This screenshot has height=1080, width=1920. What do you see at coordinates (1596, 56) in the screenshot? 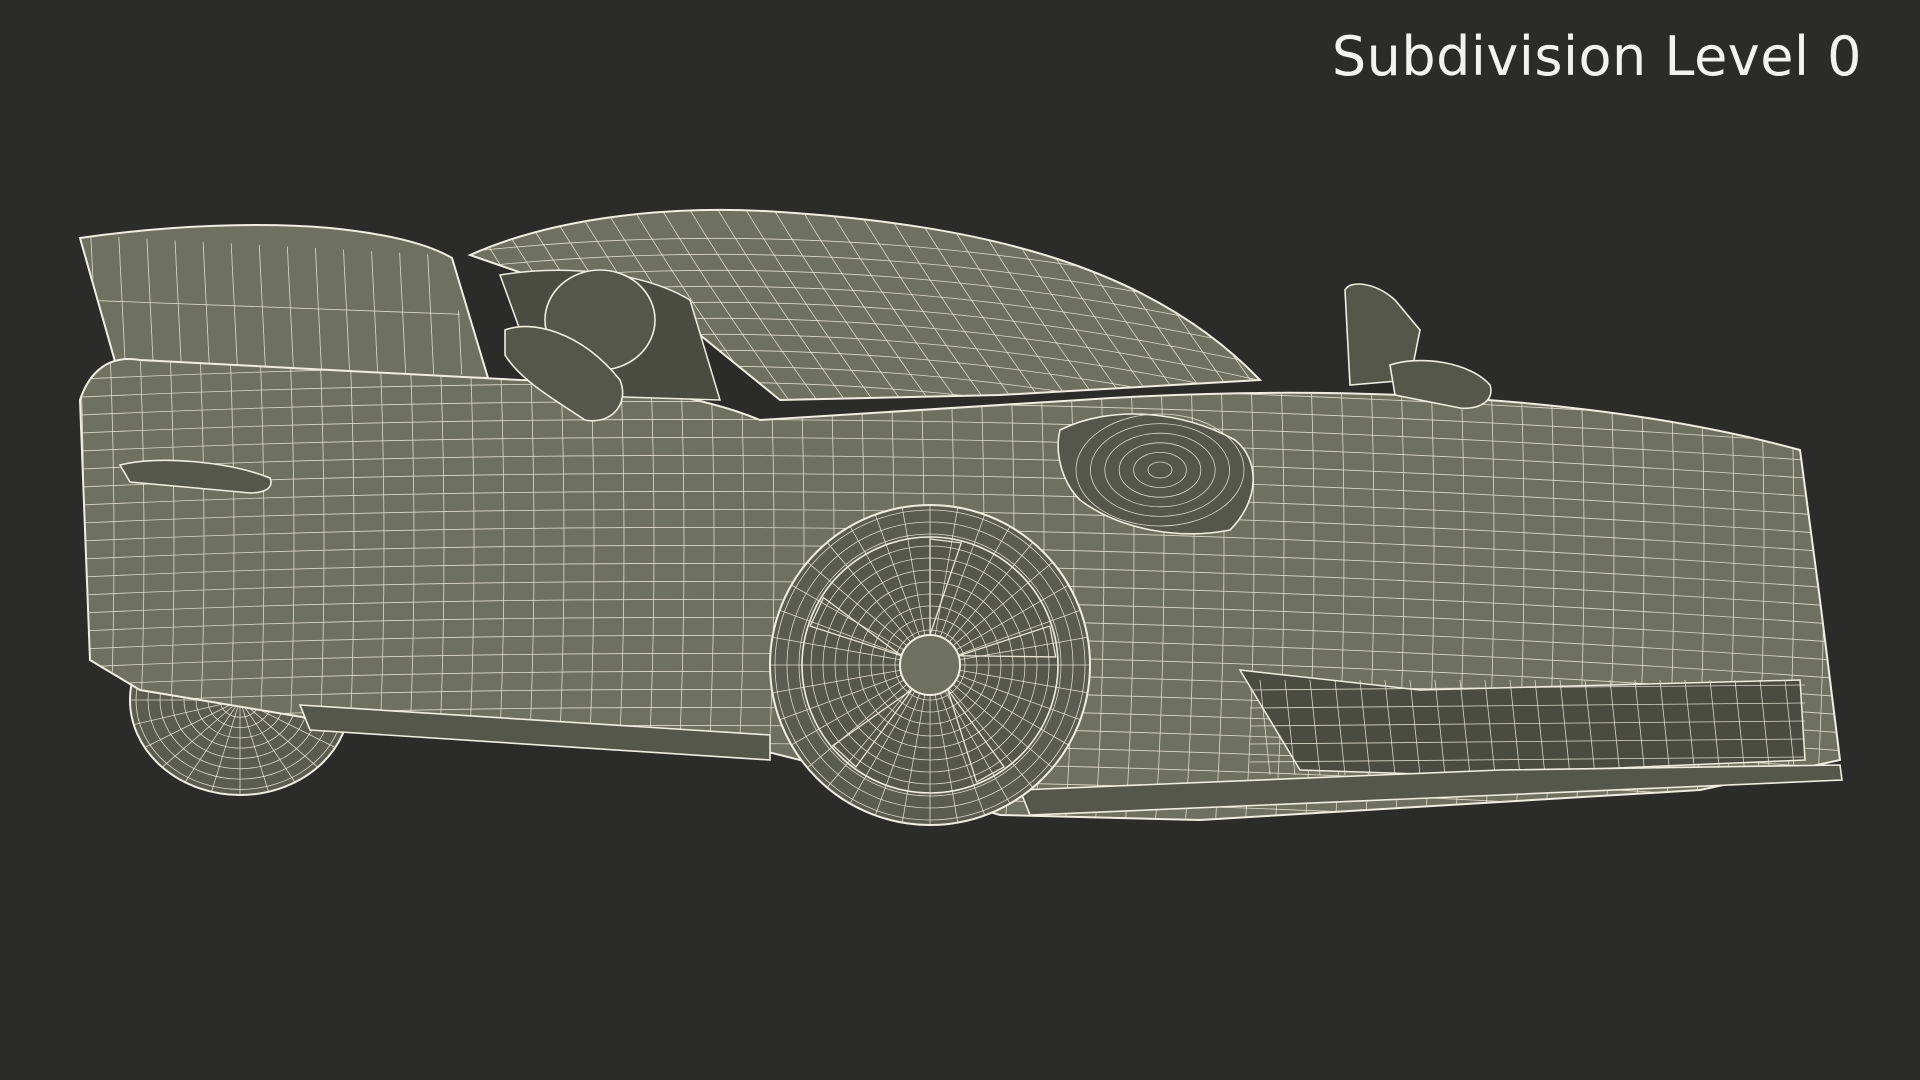
I see `subdivision-level-label: Subdivision Level 0` at bounding box center [1596, 56].